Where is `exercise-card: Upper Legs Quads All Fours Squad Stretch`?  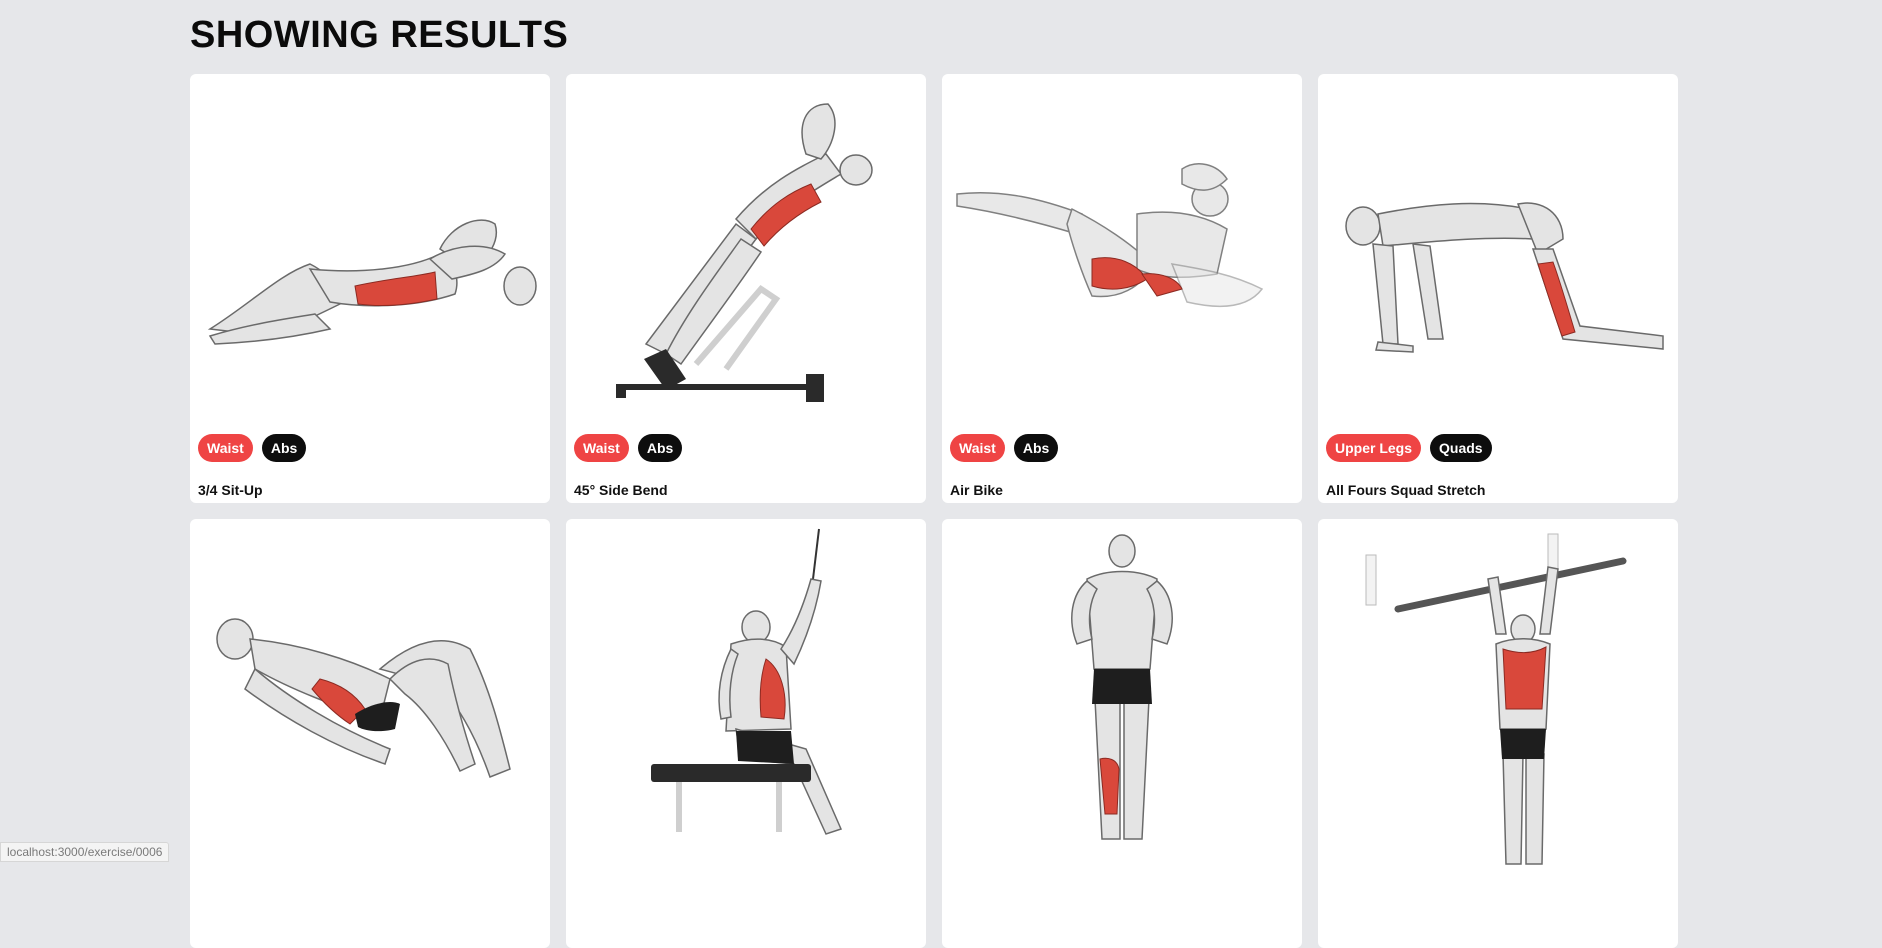 exercise-card: Upper Legs Quads All Fours Squad Stretch is located at coordinates (1498, 288).